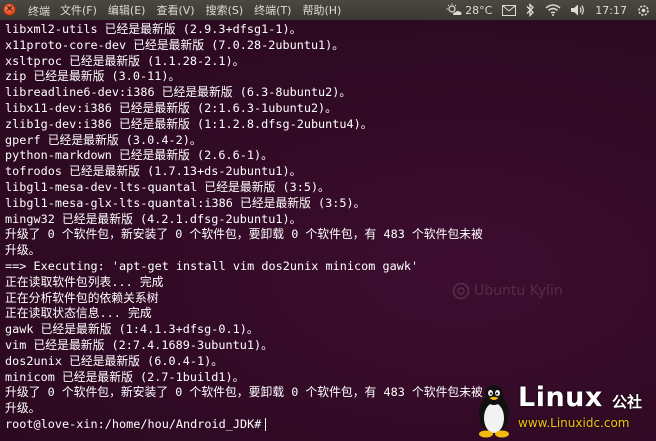  What do you see at coordinates (78, 10) in the screenshot?
I see `menu-file: 文件(F)` at bounding box center [78, 10].